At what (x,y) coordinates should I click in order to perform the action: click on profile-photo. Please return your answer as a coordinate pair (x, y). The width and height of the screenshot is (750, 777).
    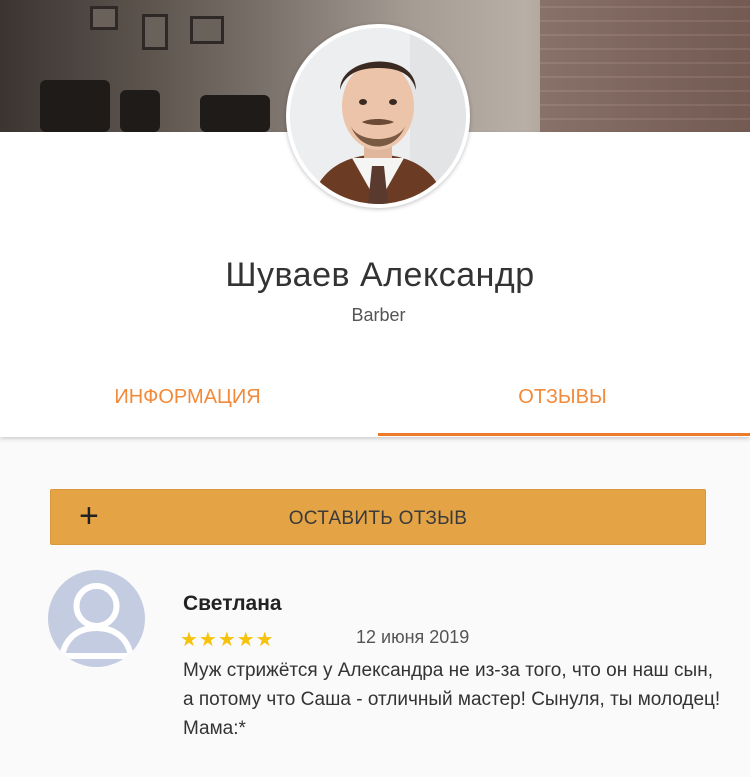
    Looking at the image, I should click on (378, 116).